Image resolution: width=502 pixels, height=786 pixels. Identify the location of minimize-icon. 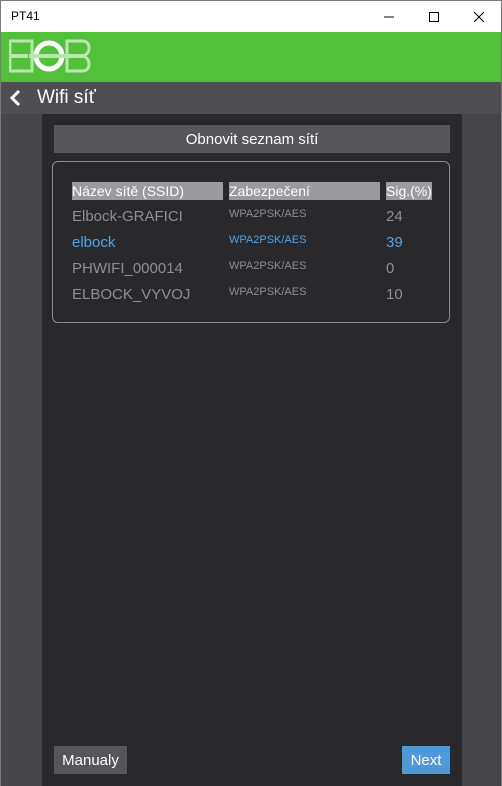
(388, 16).